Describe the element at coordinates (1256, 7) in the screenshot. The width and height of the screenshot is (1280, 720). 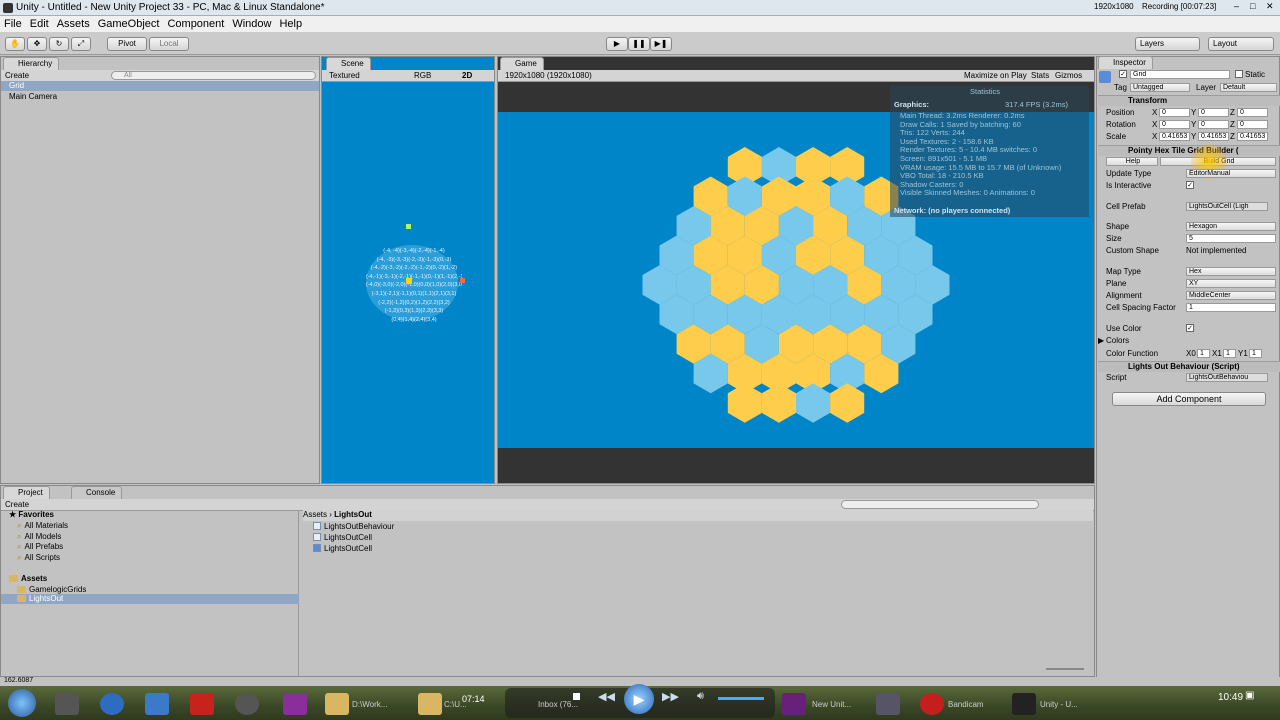
I see `maximize-button: □` at that location.